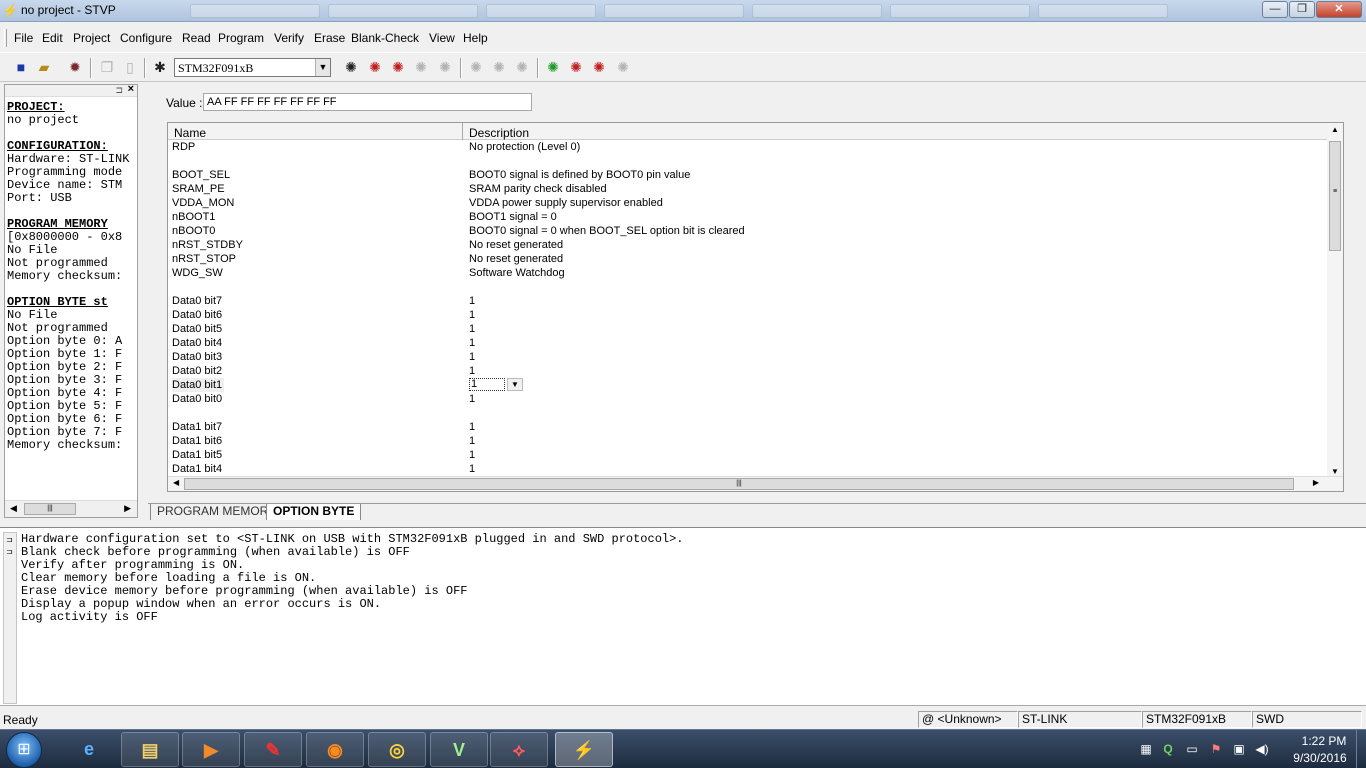  Describe the element at coordinates (385, 38) in the screenshot. I see `menu-blank-check: Blank-Check` at that location.